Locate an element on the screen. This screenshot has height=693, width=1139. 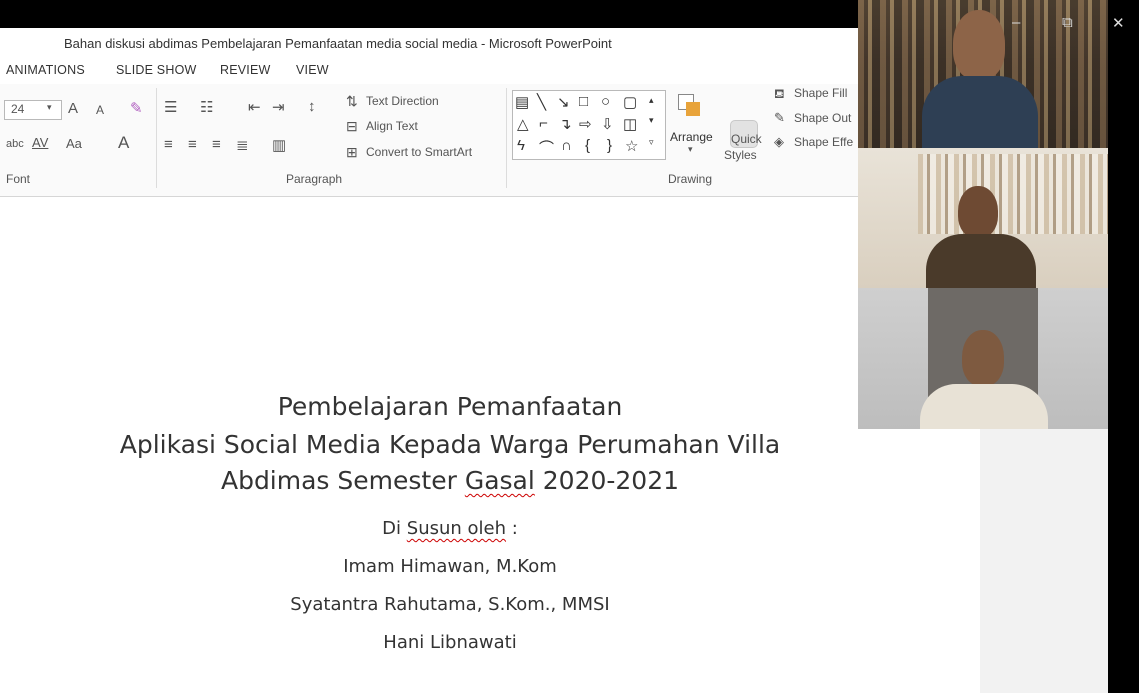
rounded-rectangle-shape-icon: ▢ is located at coordinates (630, 102).